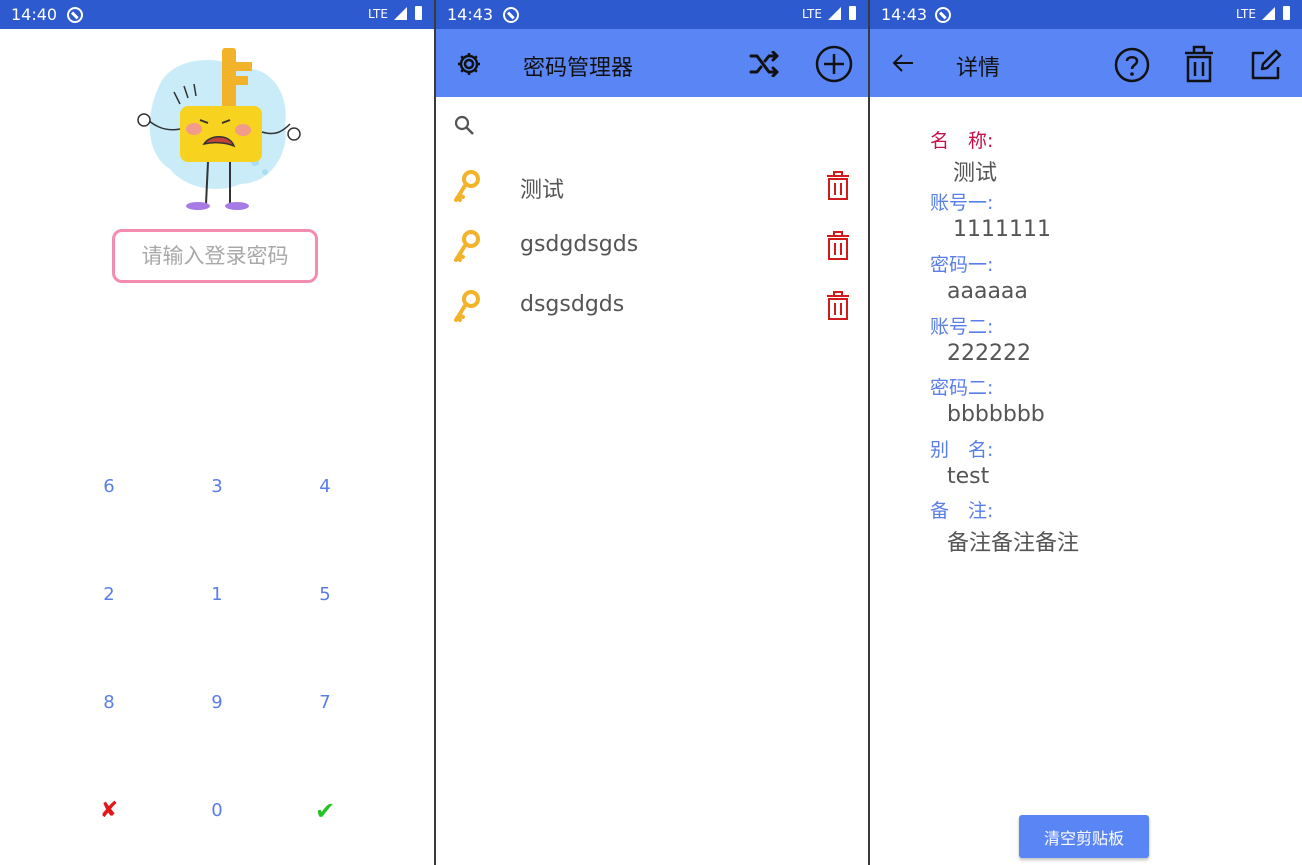  What do you see at coordinates (652, 306) in the screenshot?
I see `list-item: dsgsdgds` at bounding box center [652, 306].